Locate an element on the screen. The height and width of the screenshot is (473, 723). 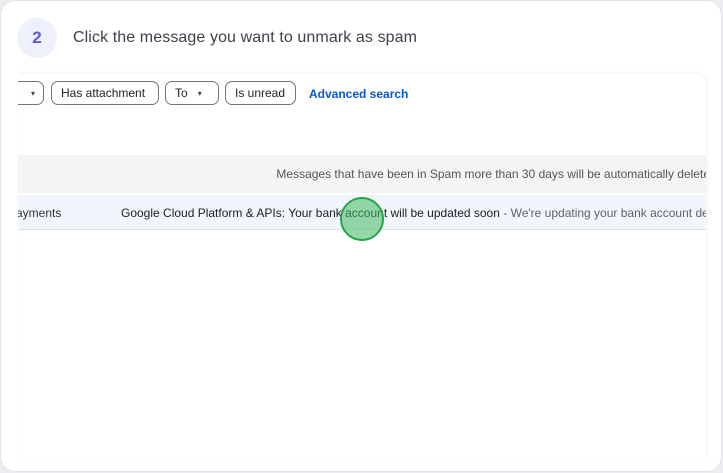
to-label: To is located at coordinates (181, 93).